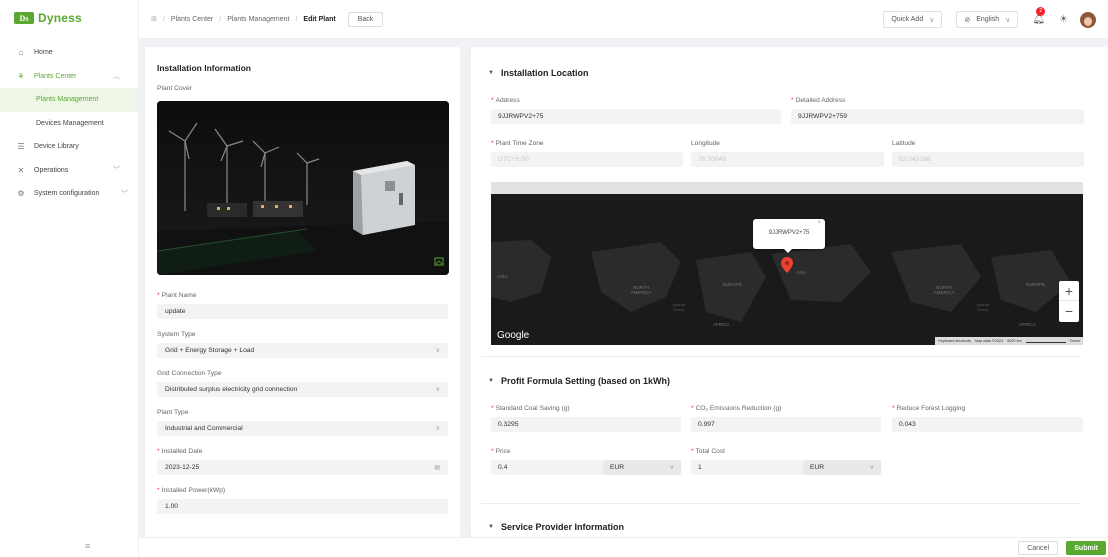 The image size is (1108, 557). I want to click on installed-date-picker: 2023-12-25 ▤, so click(302, 467).